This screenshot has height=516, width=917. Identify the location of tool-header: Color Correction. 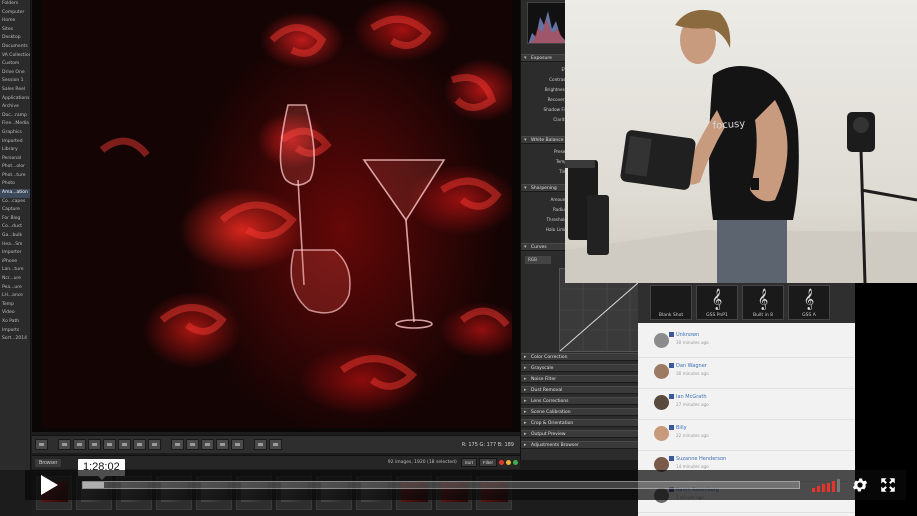
(579, 357).